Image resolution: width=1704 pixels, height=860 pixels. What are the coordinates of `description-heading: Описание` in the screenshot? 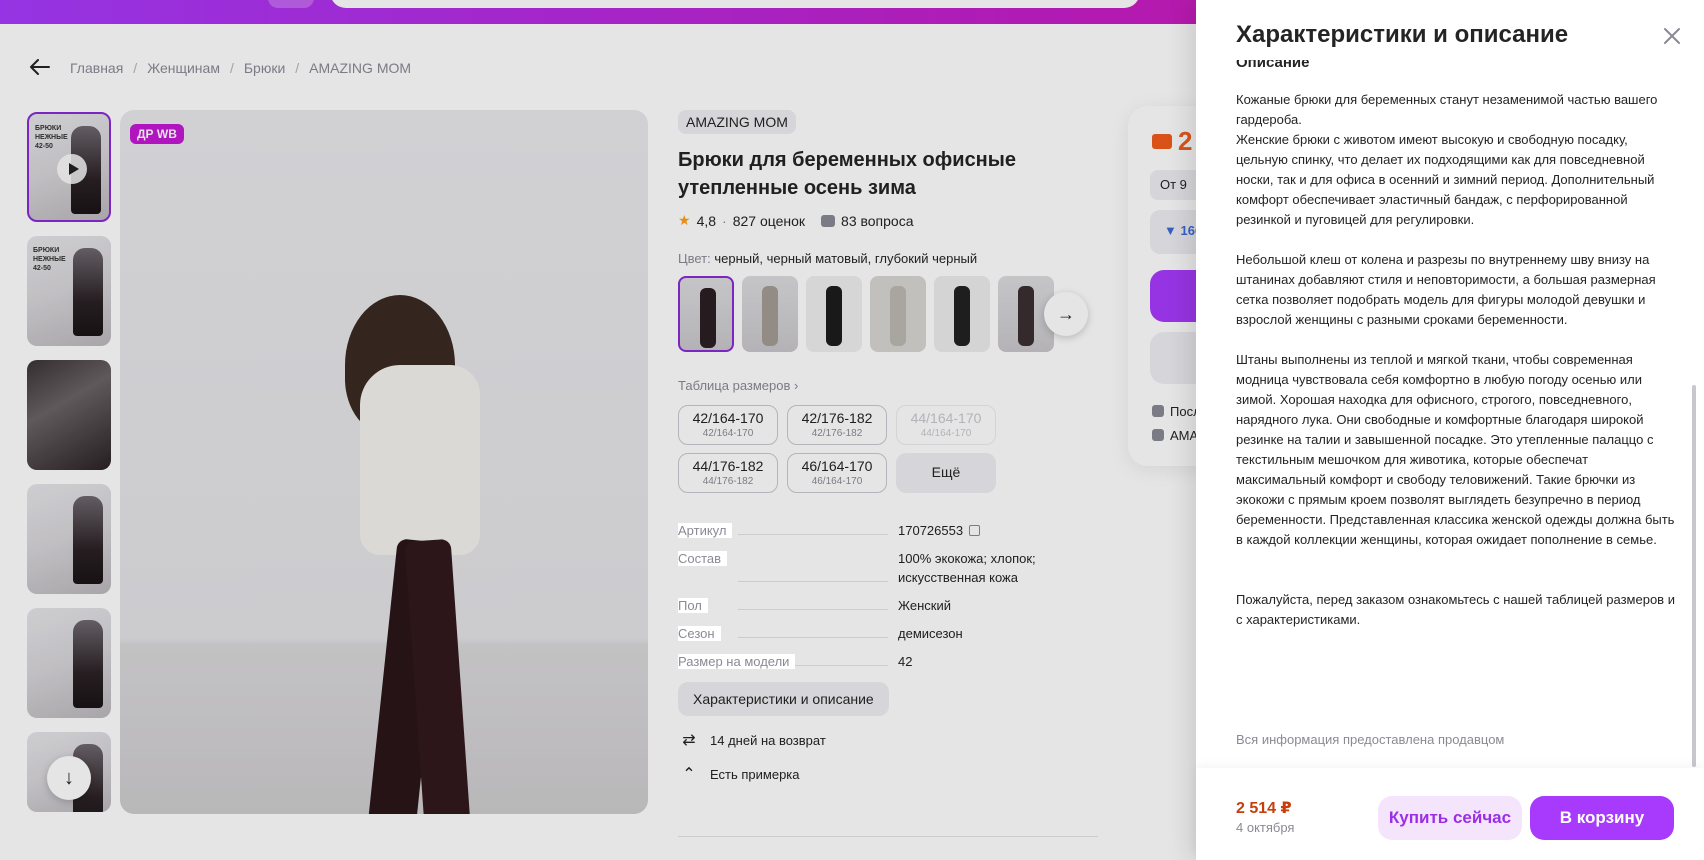 It's located at (1273, 65).